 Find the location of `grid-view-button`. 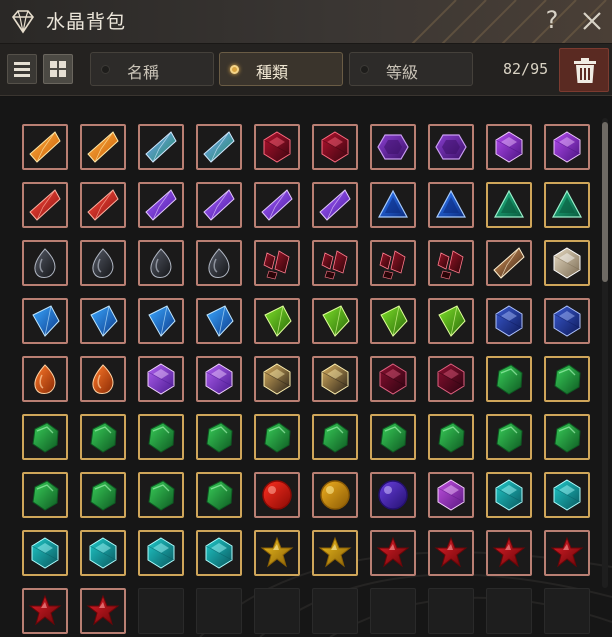

grid-view-button is located at coordinates (58, 69).